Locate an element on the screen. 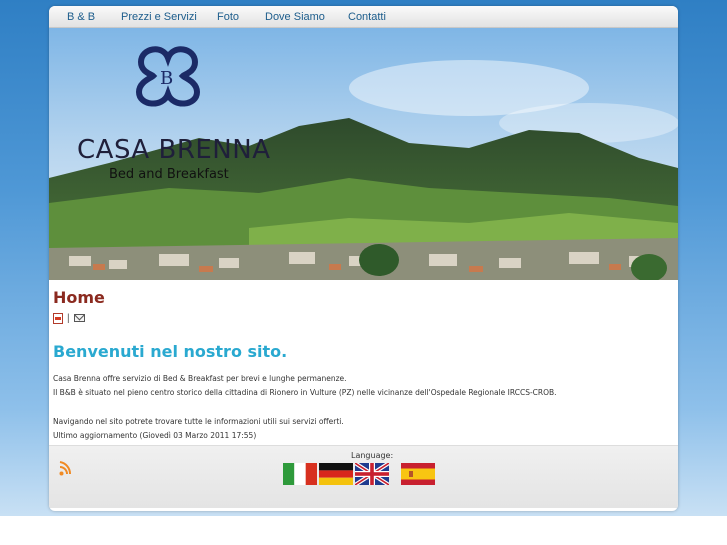 The height and width of the screenshot is (545, 727). nav-bb: B & B is located at coordinates (94, 17).